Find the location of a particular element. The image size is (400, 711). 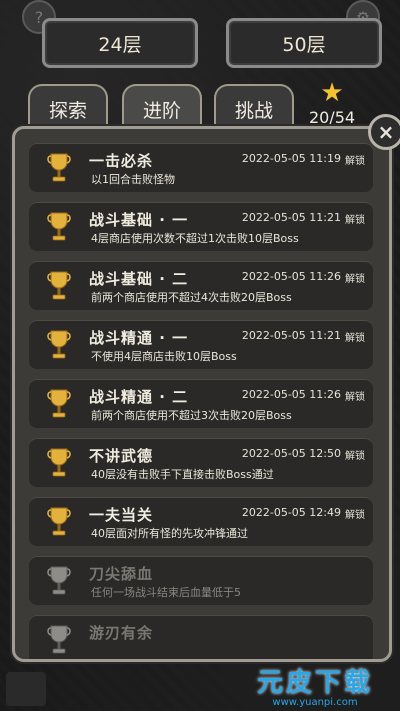

achievement-card: 一击必杀以1回合击败怪物 2022-05-05 11:19 解锁 is located at coordinates (201, 167).